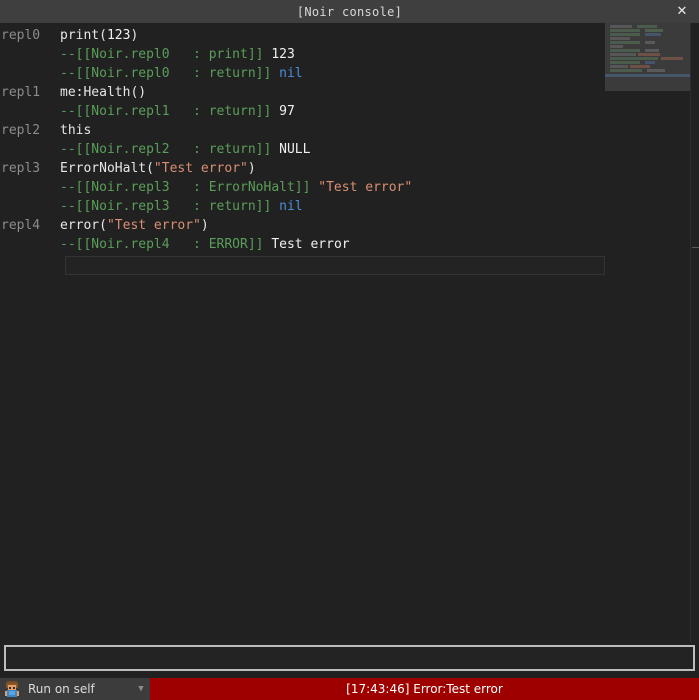  What do you see at coordinates (349, 111) in the screenshot?
I see `console-line: --[[Noir.repl1 : return]] 97` at bounding box center [349, 111].